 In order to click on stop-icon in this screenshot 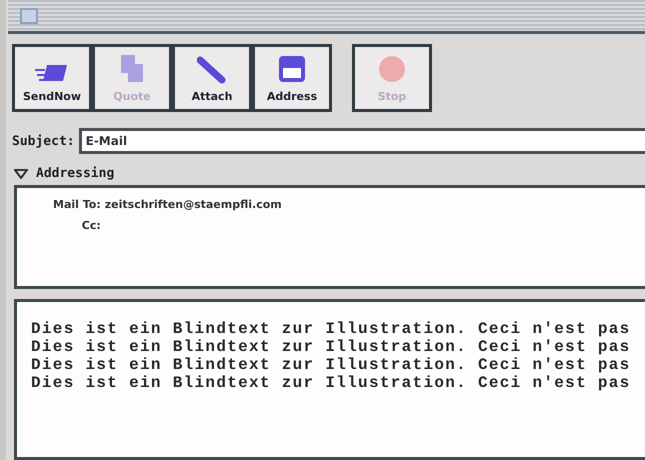, I will do `click(392, 69)`.